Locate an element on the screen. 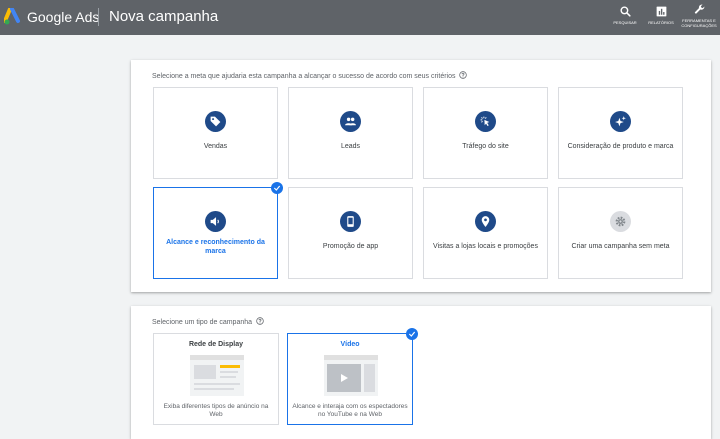 Image resolution: width=720 pixels, height=439 pixels. goal-label: Consideração de produto e marca is located at coordinates (620, 146).